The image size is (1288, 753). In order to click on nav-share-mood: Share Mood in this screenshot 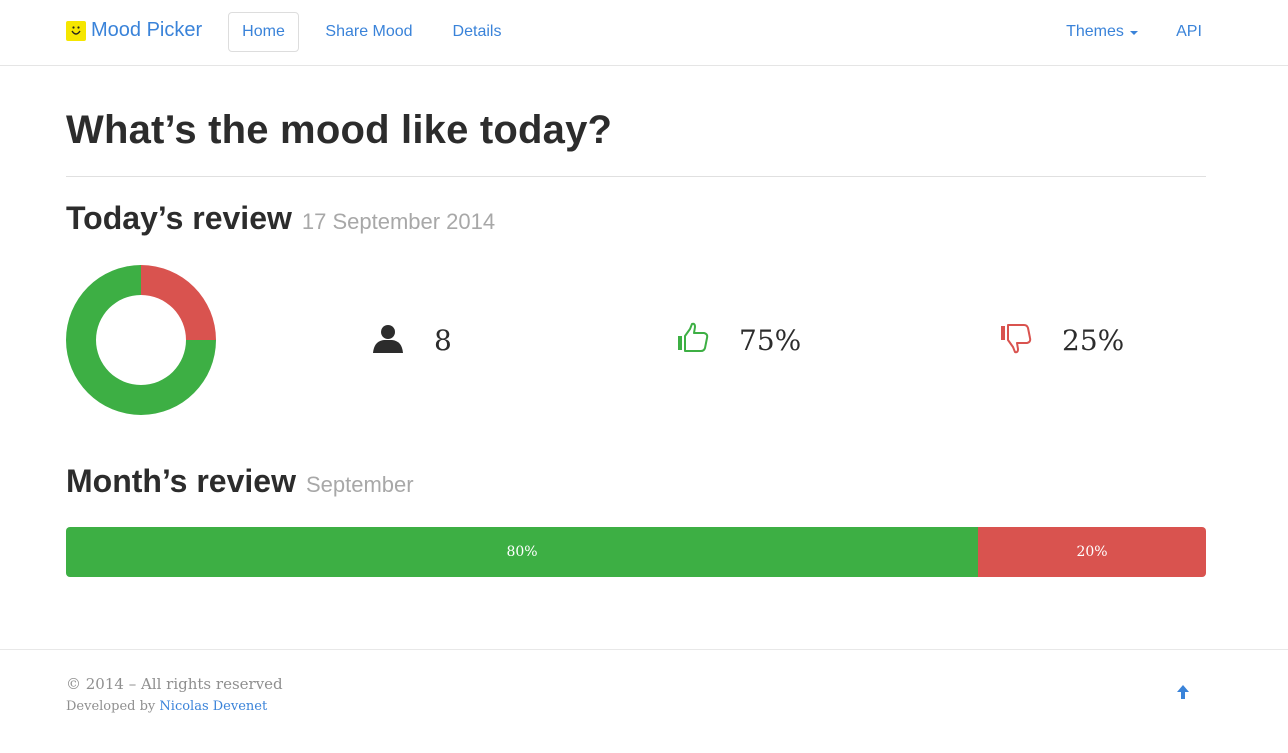, I will do `click(369, 32)`.